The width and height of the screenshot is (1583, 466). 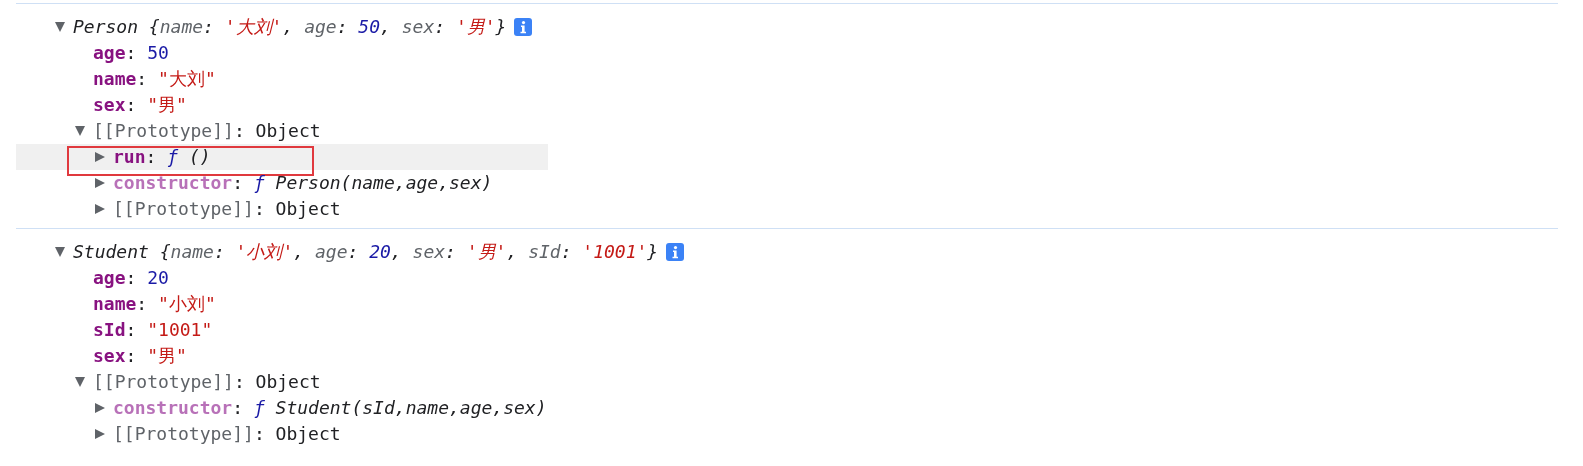 What do you see at coordinates (131, 278) in the screenshot?
I see `property-text: age: 20` at bounding box center [131, 278].